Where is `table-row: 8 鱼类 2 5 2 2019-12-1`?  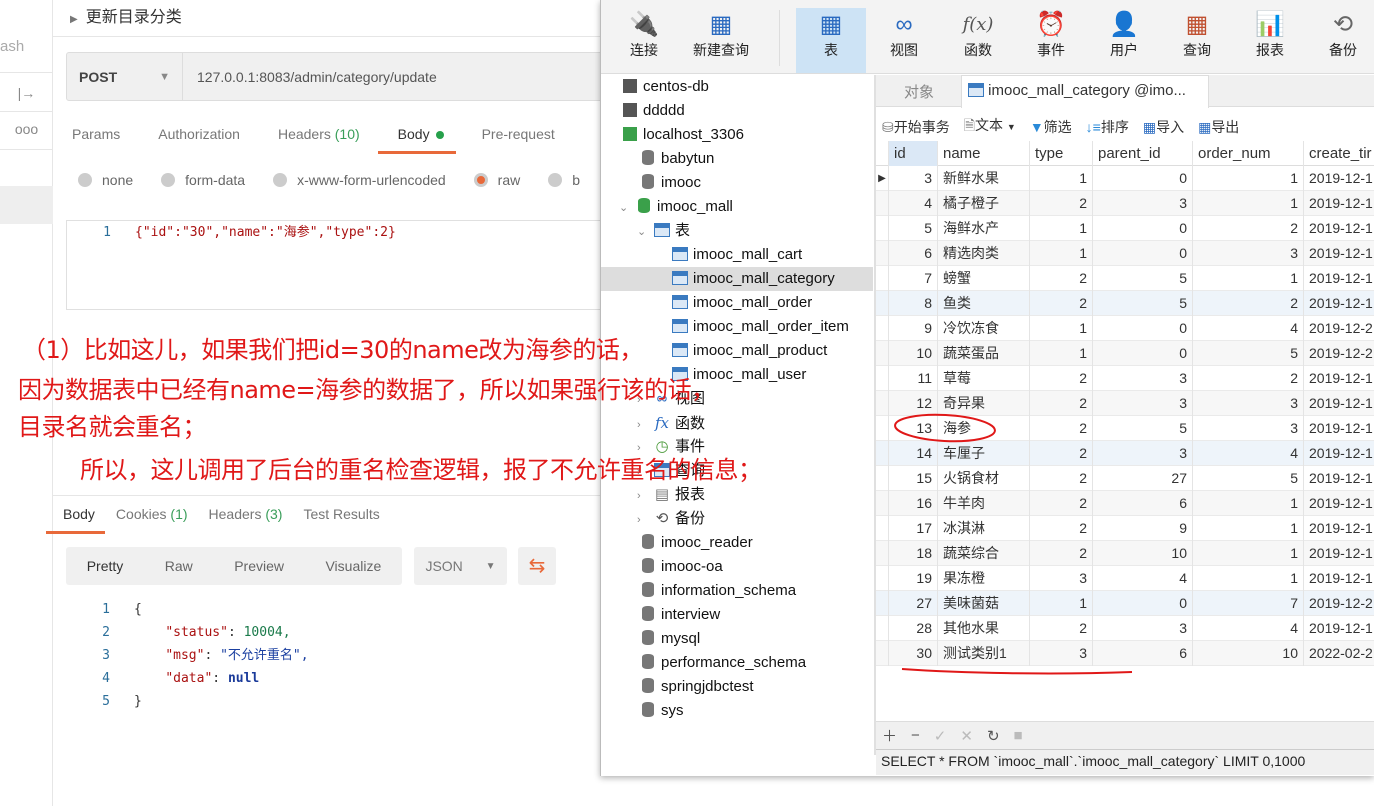
table-row: 8 鱼类 2 5 2 2019-12-1 is located at coordinates (1125, 303).